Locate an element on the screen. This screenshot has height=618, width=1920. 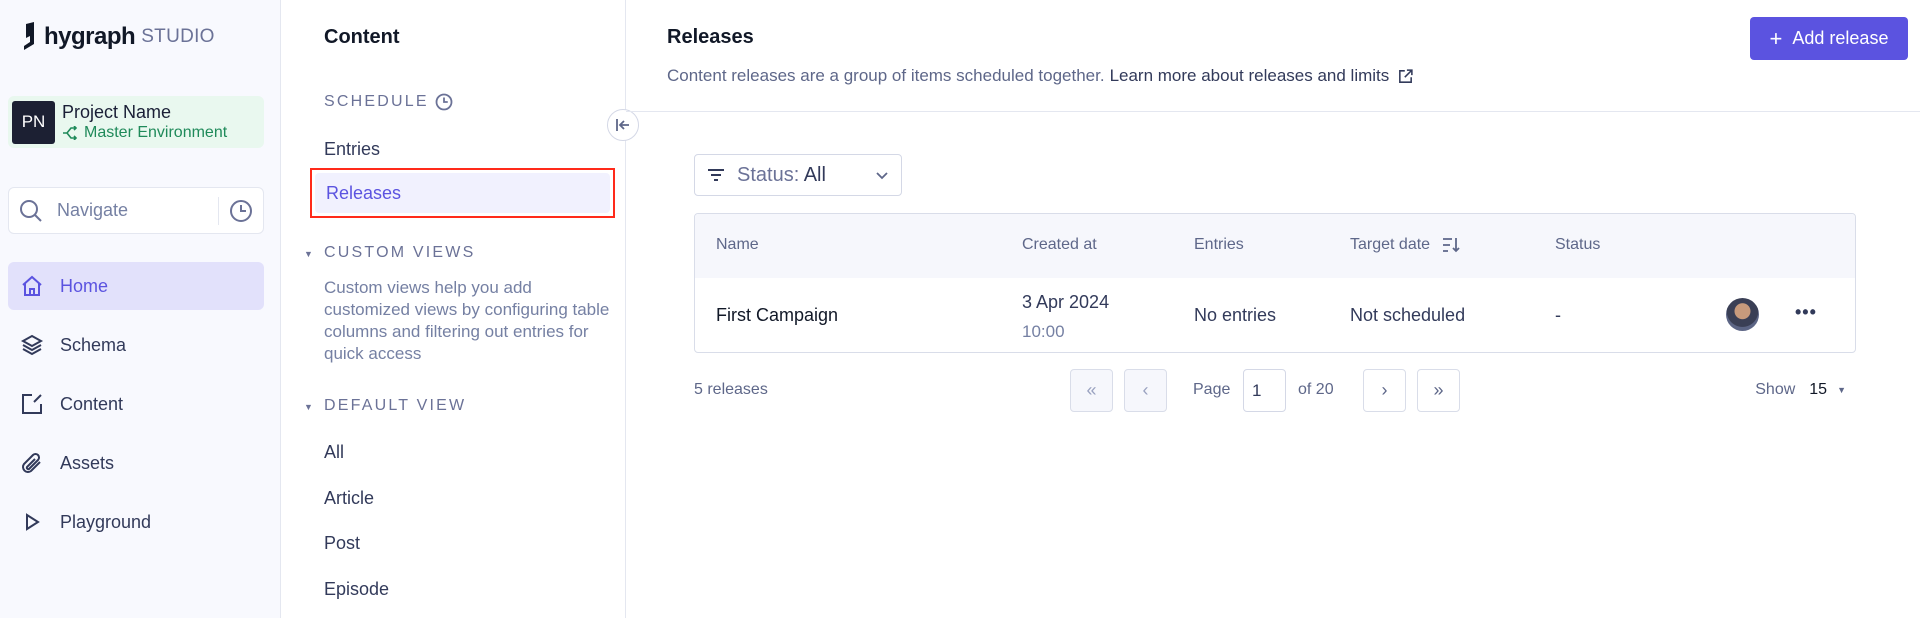
sidebar-item-releases: Releases is located at coordinates (462, 193).